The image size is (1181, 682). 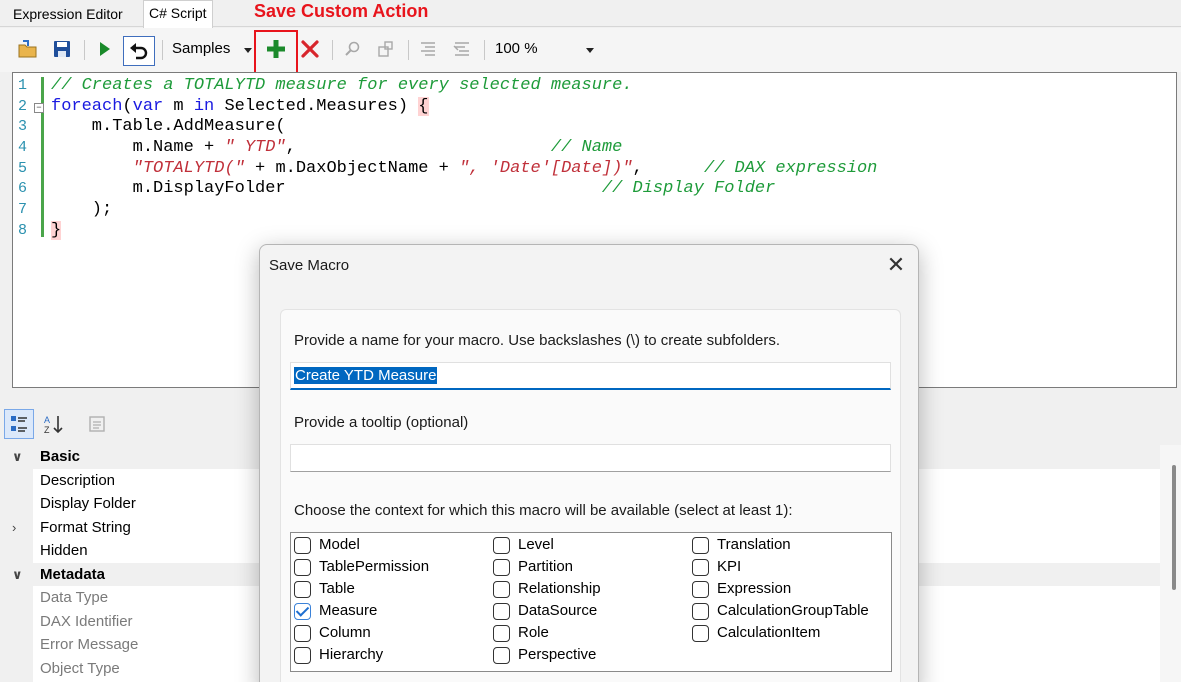 What do you see at coordinates (28, 49) in the screenshot?
I see `open-file-icon` at bounding box center [28, 49].